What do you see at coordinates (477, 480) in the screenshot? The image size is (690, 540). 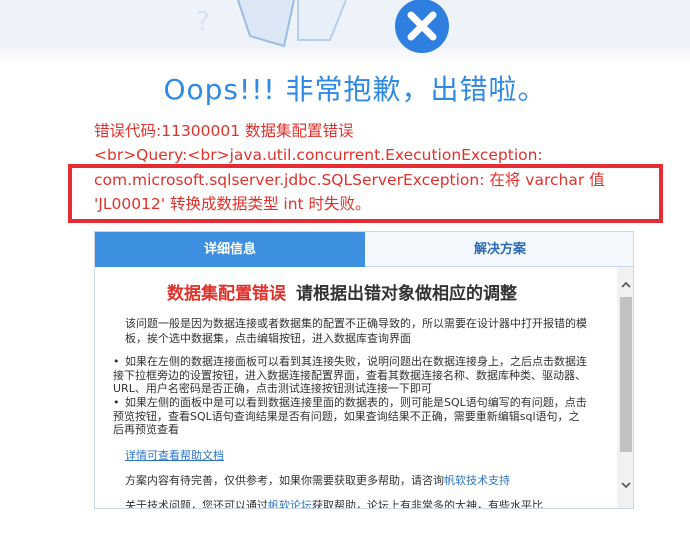 I see `tech-support-link: 帆软技术支持` at bounding box center [477, 480].